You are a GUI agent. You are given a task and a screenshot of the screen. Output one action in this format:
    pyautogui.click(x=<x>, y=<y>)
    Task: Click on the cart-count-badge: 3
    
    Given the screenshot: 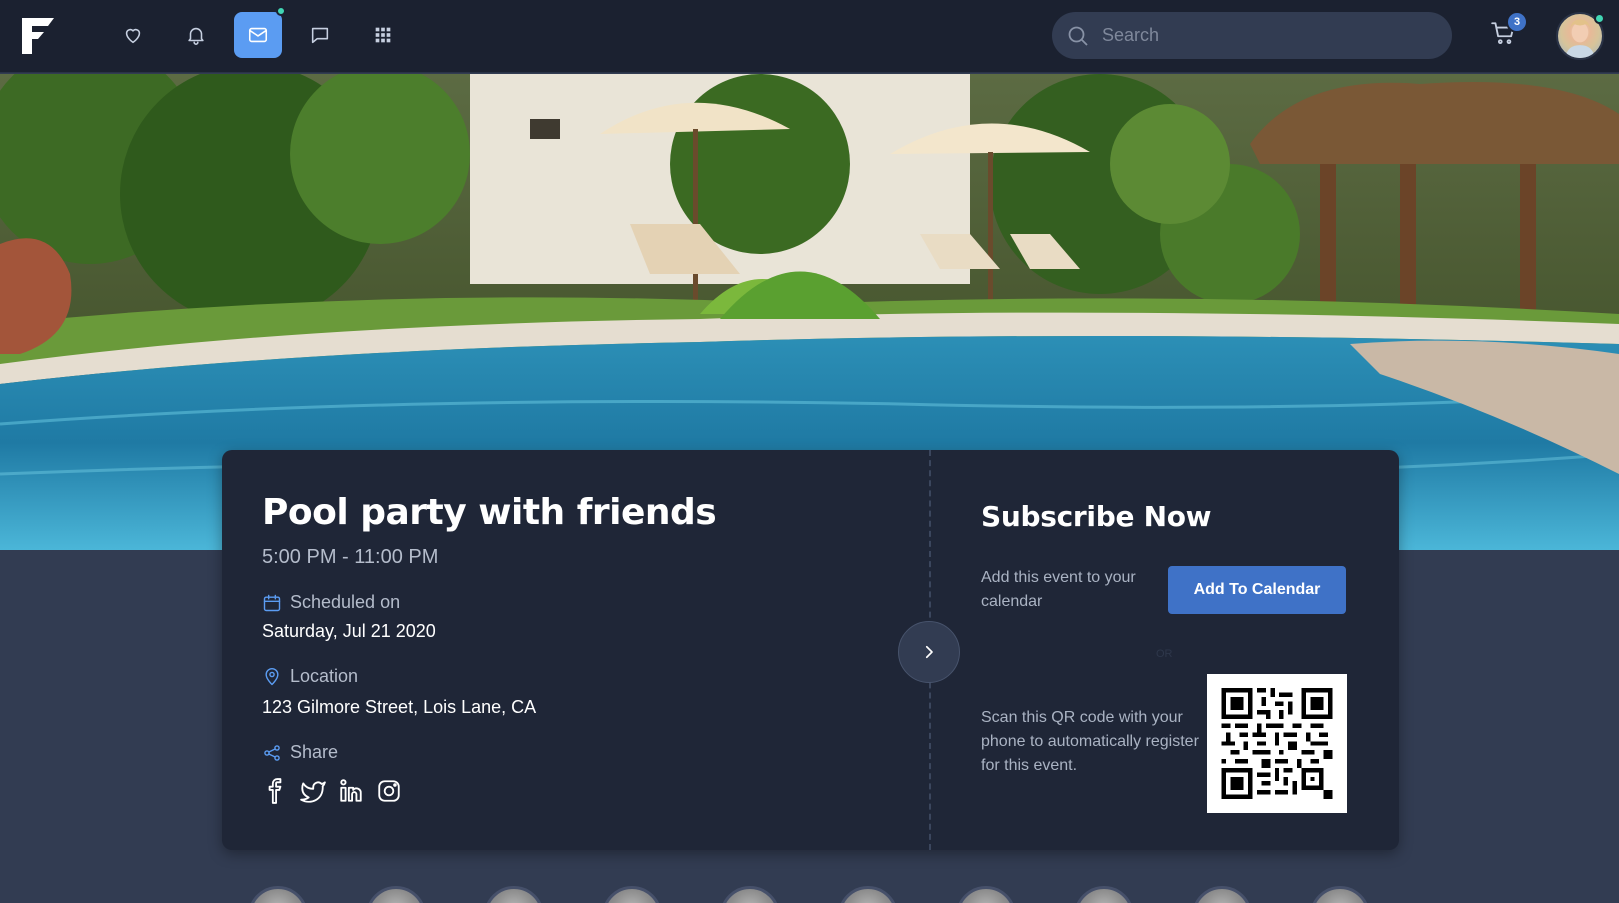 What is the action you would take?
    pyautogui.click(x=1517, y=22)
    